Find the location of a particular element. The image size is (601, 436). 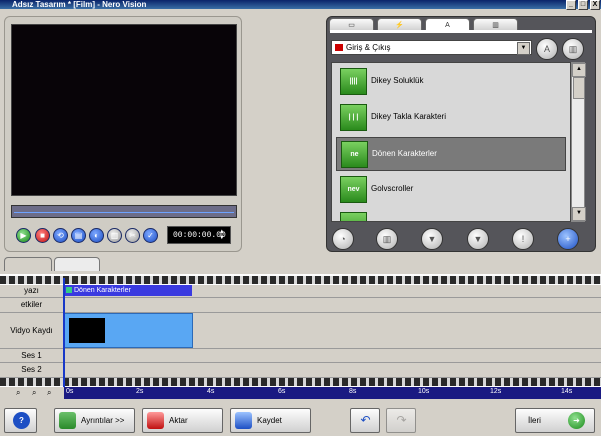

text-clip: Dönen Karakterler is located at coordinates (128, 290).